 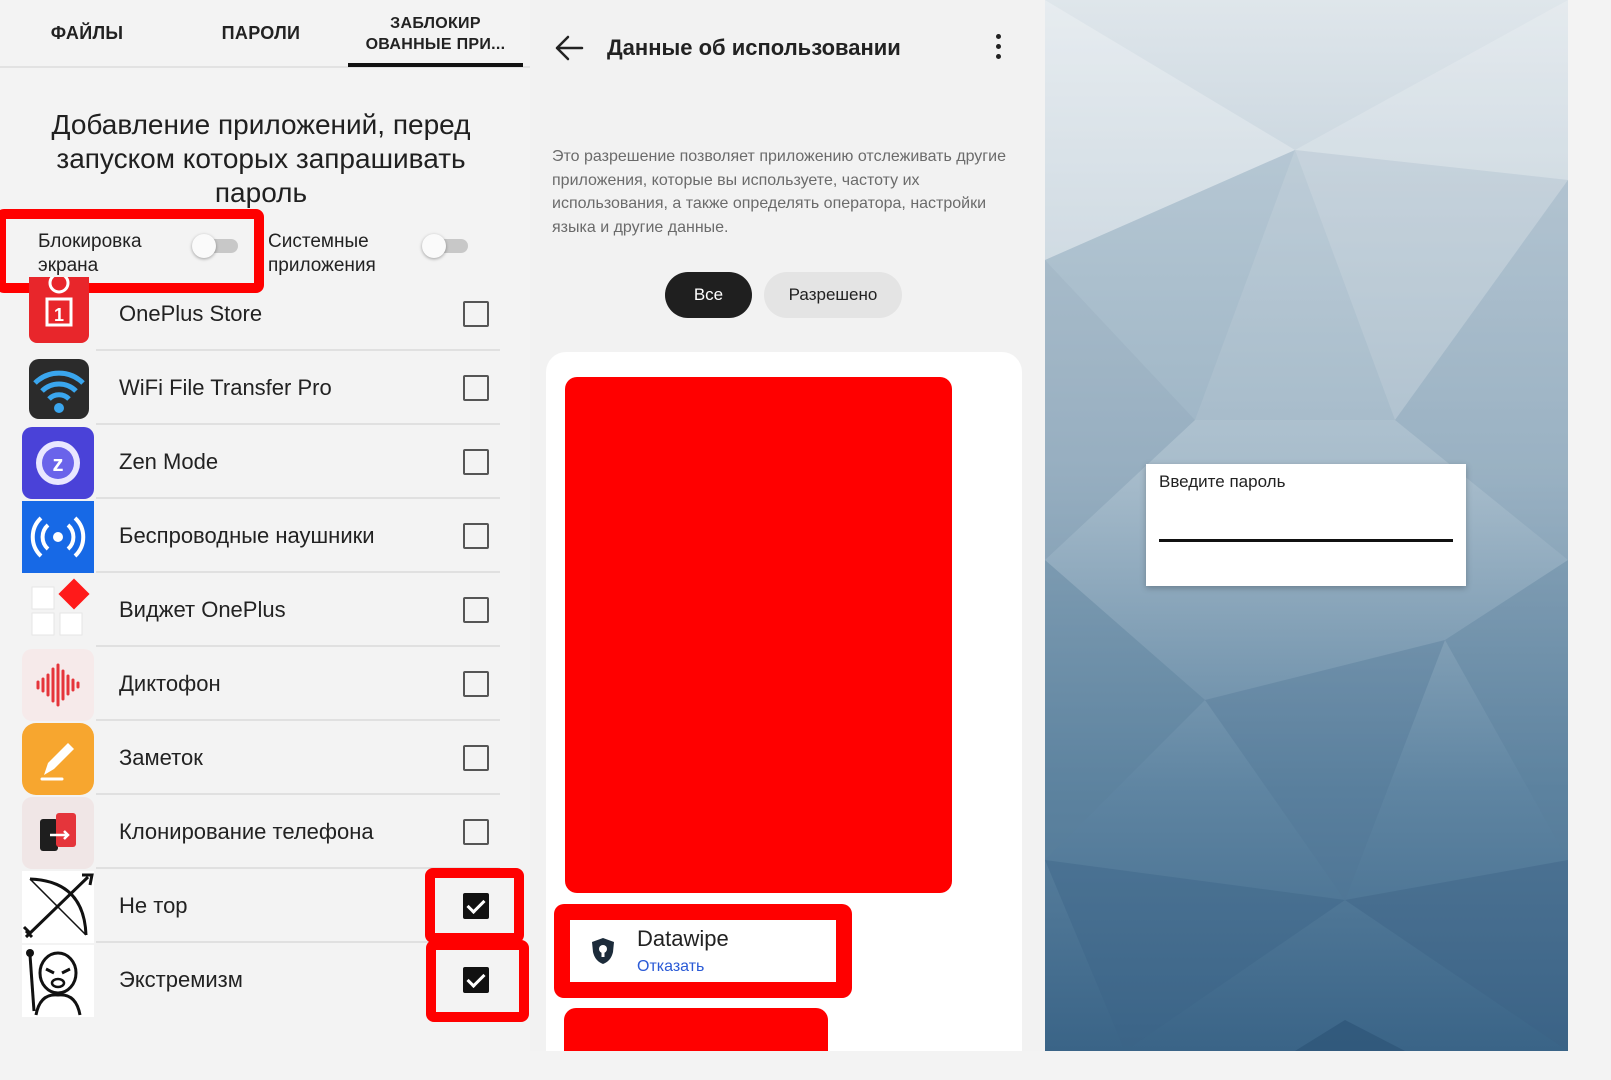 What do you see at coordinates (670, 967) in the screenshot?
I see `deny-link: Отказать` at bounding box center [670, 967].